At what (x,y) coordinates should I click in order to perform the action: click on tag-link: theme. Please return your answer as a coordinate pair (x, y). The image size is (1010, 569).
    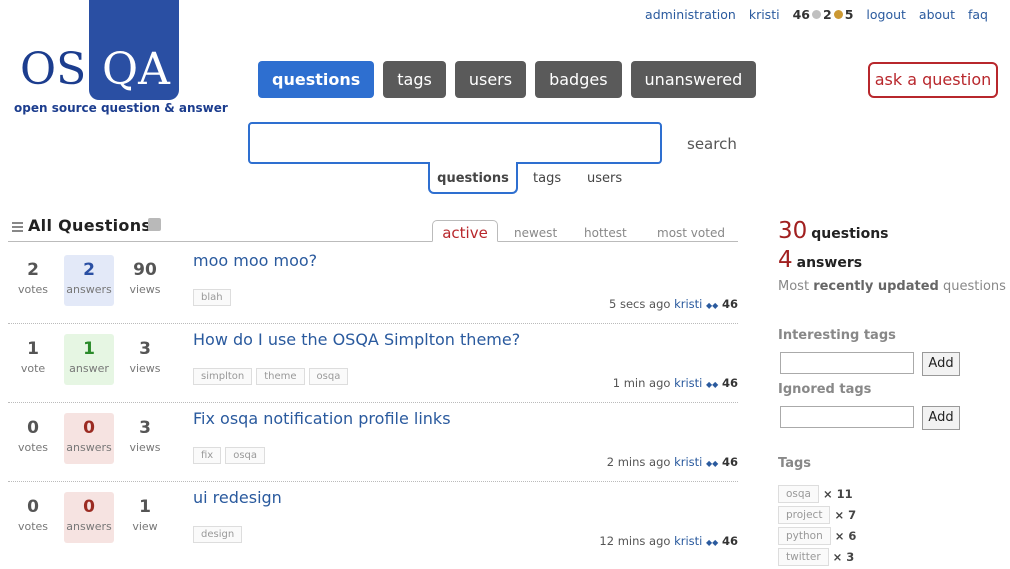
    Looking at the image, I should click on (280, 376).